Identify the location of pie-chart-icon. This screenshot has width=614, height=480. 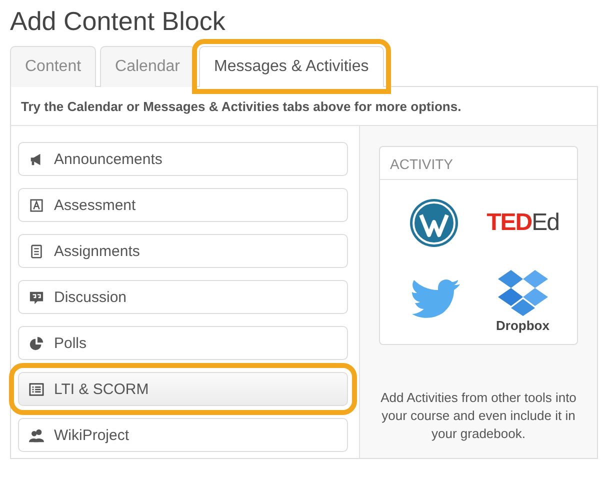
(36, 343).